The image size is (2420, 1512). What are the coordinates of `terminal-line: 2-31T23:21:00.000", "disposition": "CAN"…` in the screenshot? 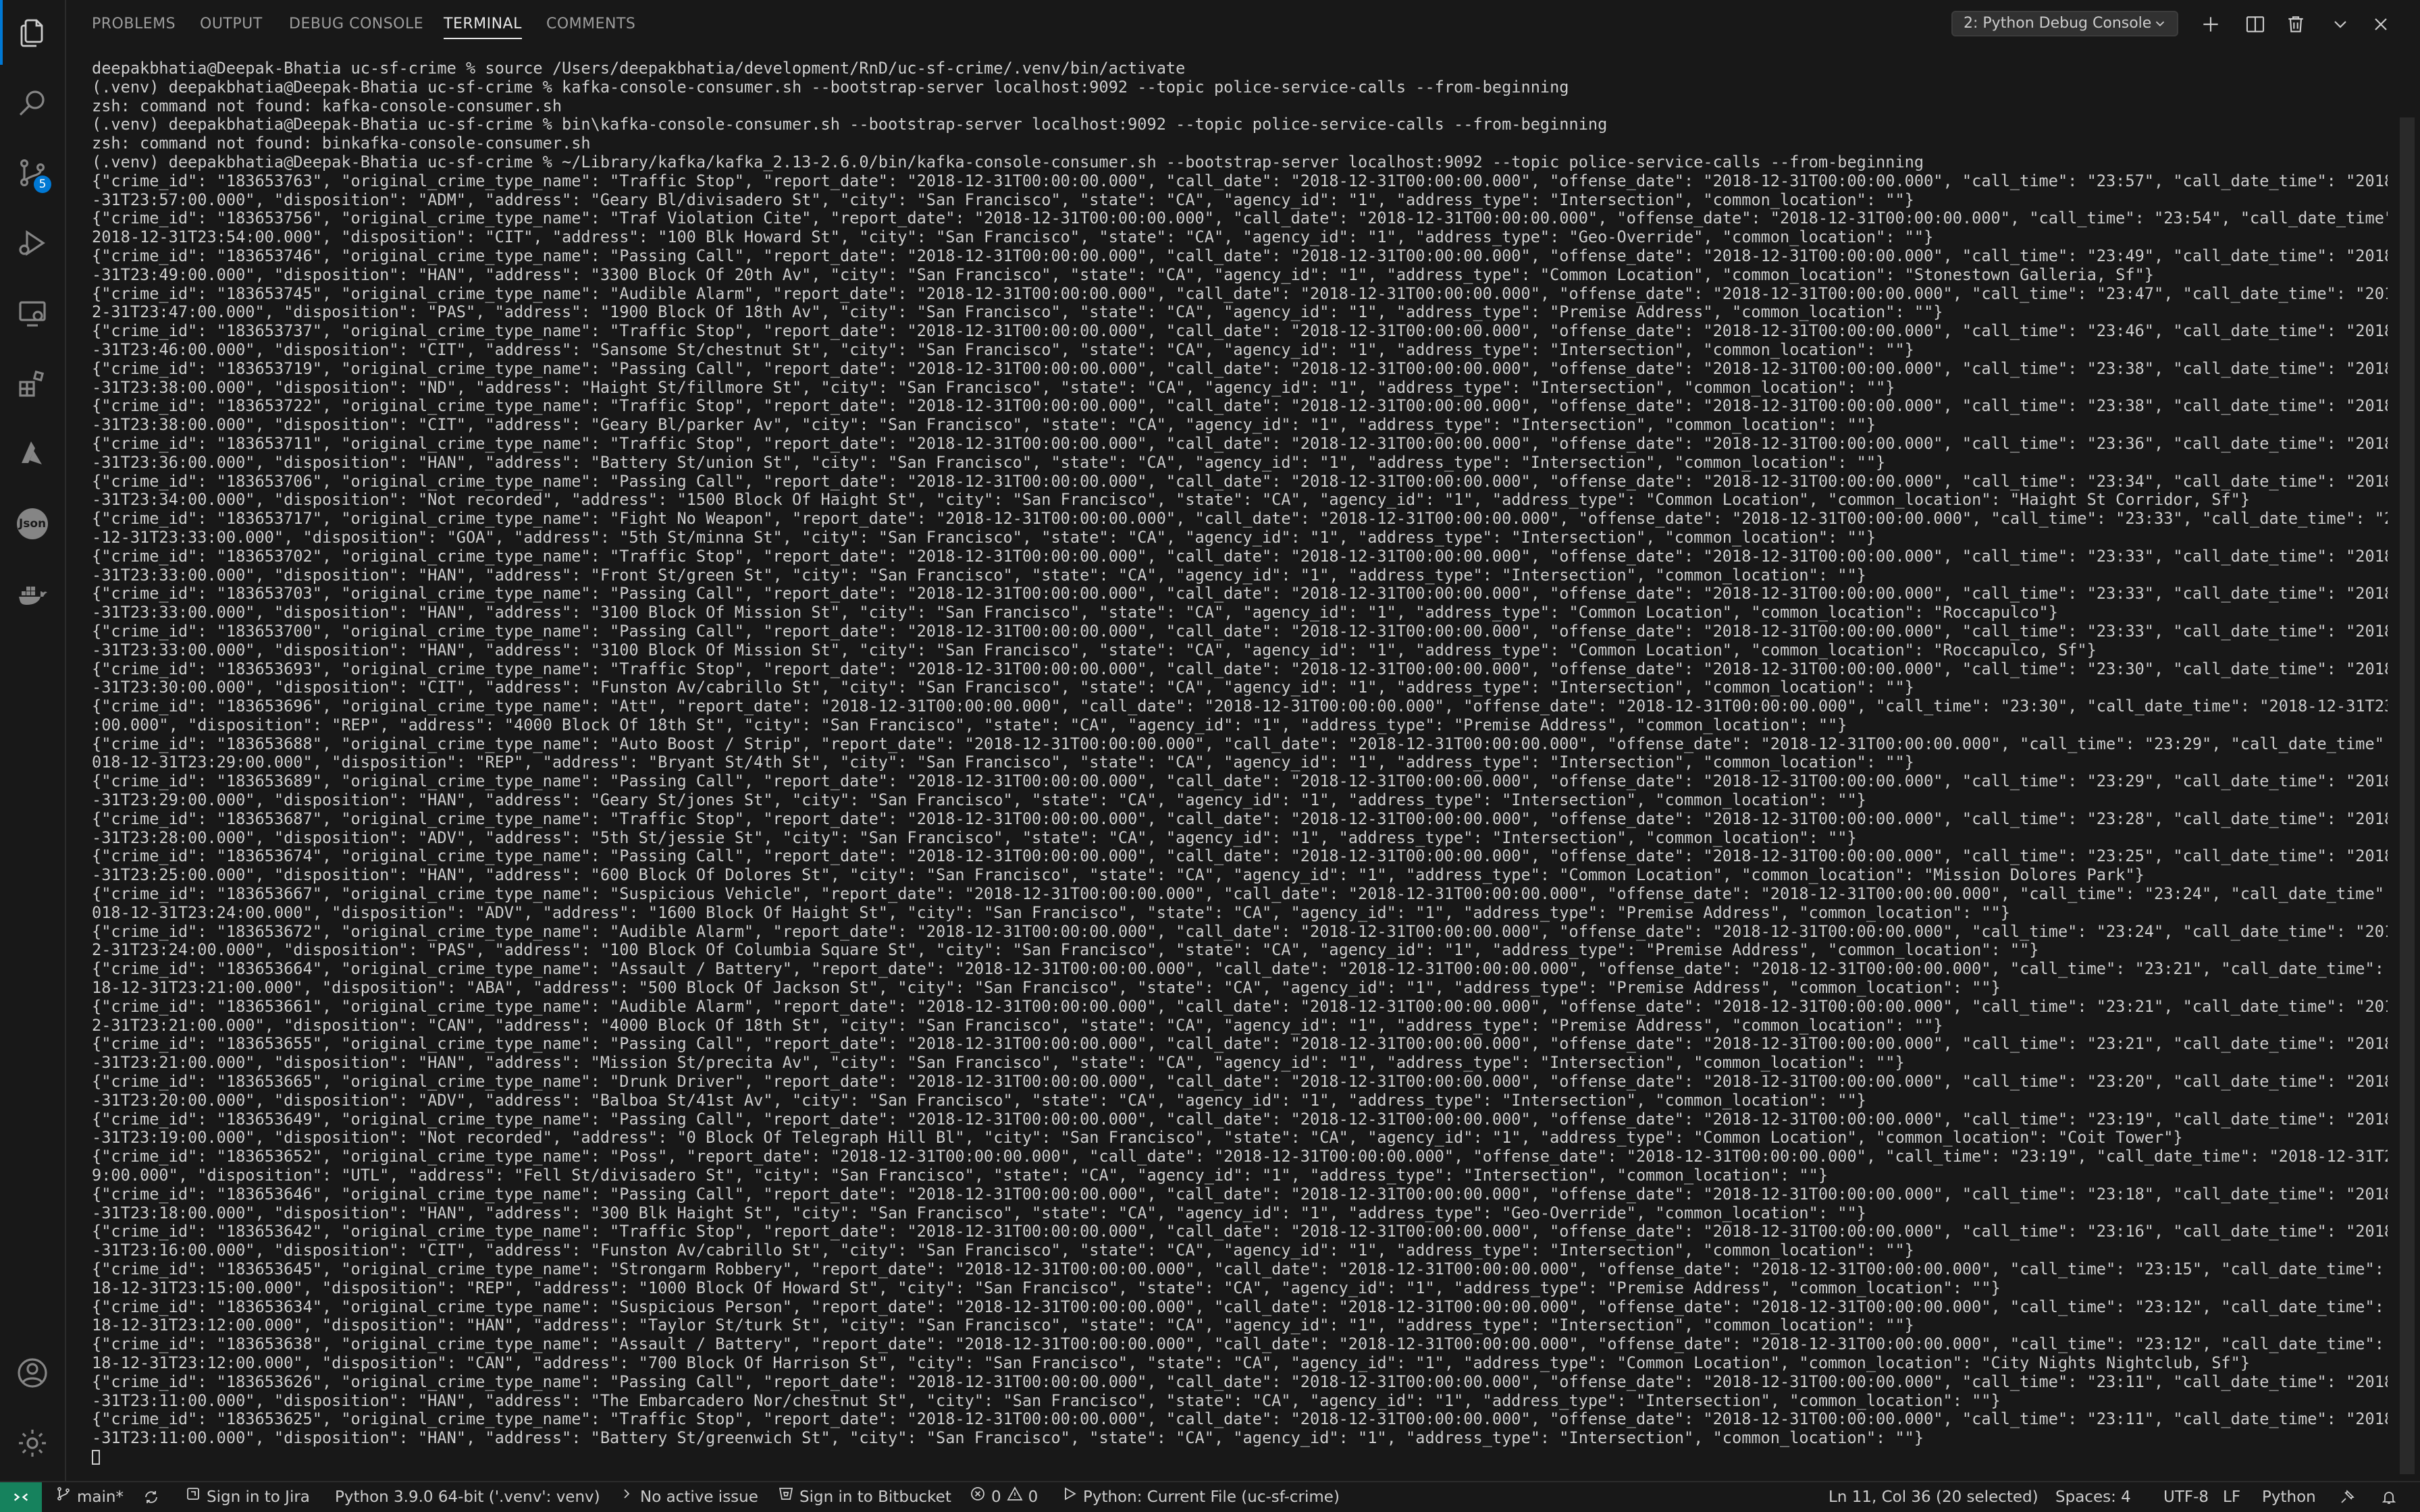 It's located at (1017, 1025).